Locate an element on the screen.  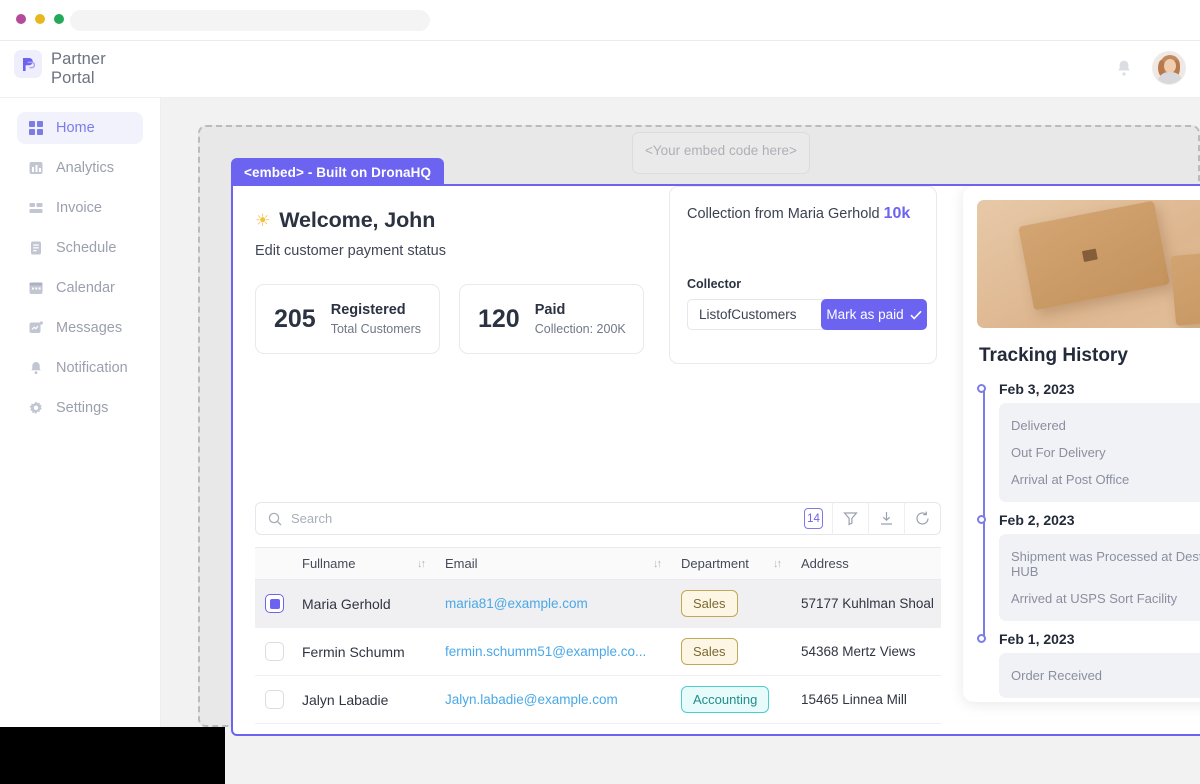
small-box-shape is located at coordinates (1185, 287).